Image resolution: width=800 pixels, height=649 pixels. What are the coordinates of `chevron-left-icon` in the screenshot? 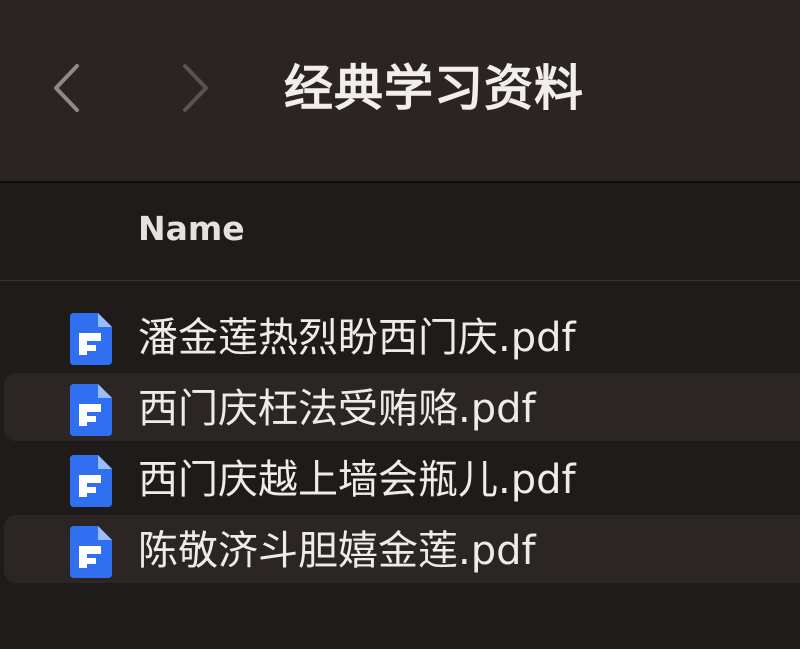 It's located at (66, 88).